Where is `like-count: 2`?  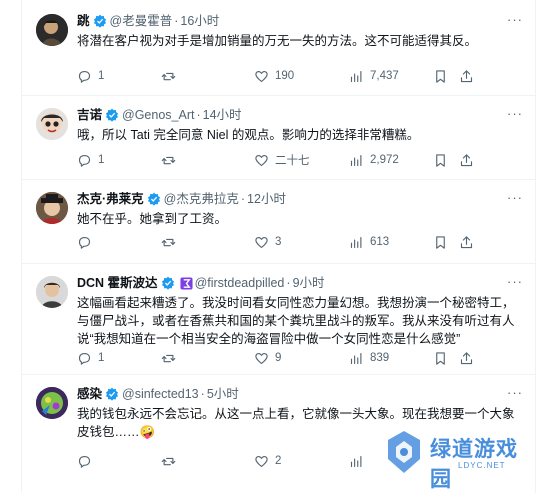 like-count: 2 is located at coordinates (278, 461).